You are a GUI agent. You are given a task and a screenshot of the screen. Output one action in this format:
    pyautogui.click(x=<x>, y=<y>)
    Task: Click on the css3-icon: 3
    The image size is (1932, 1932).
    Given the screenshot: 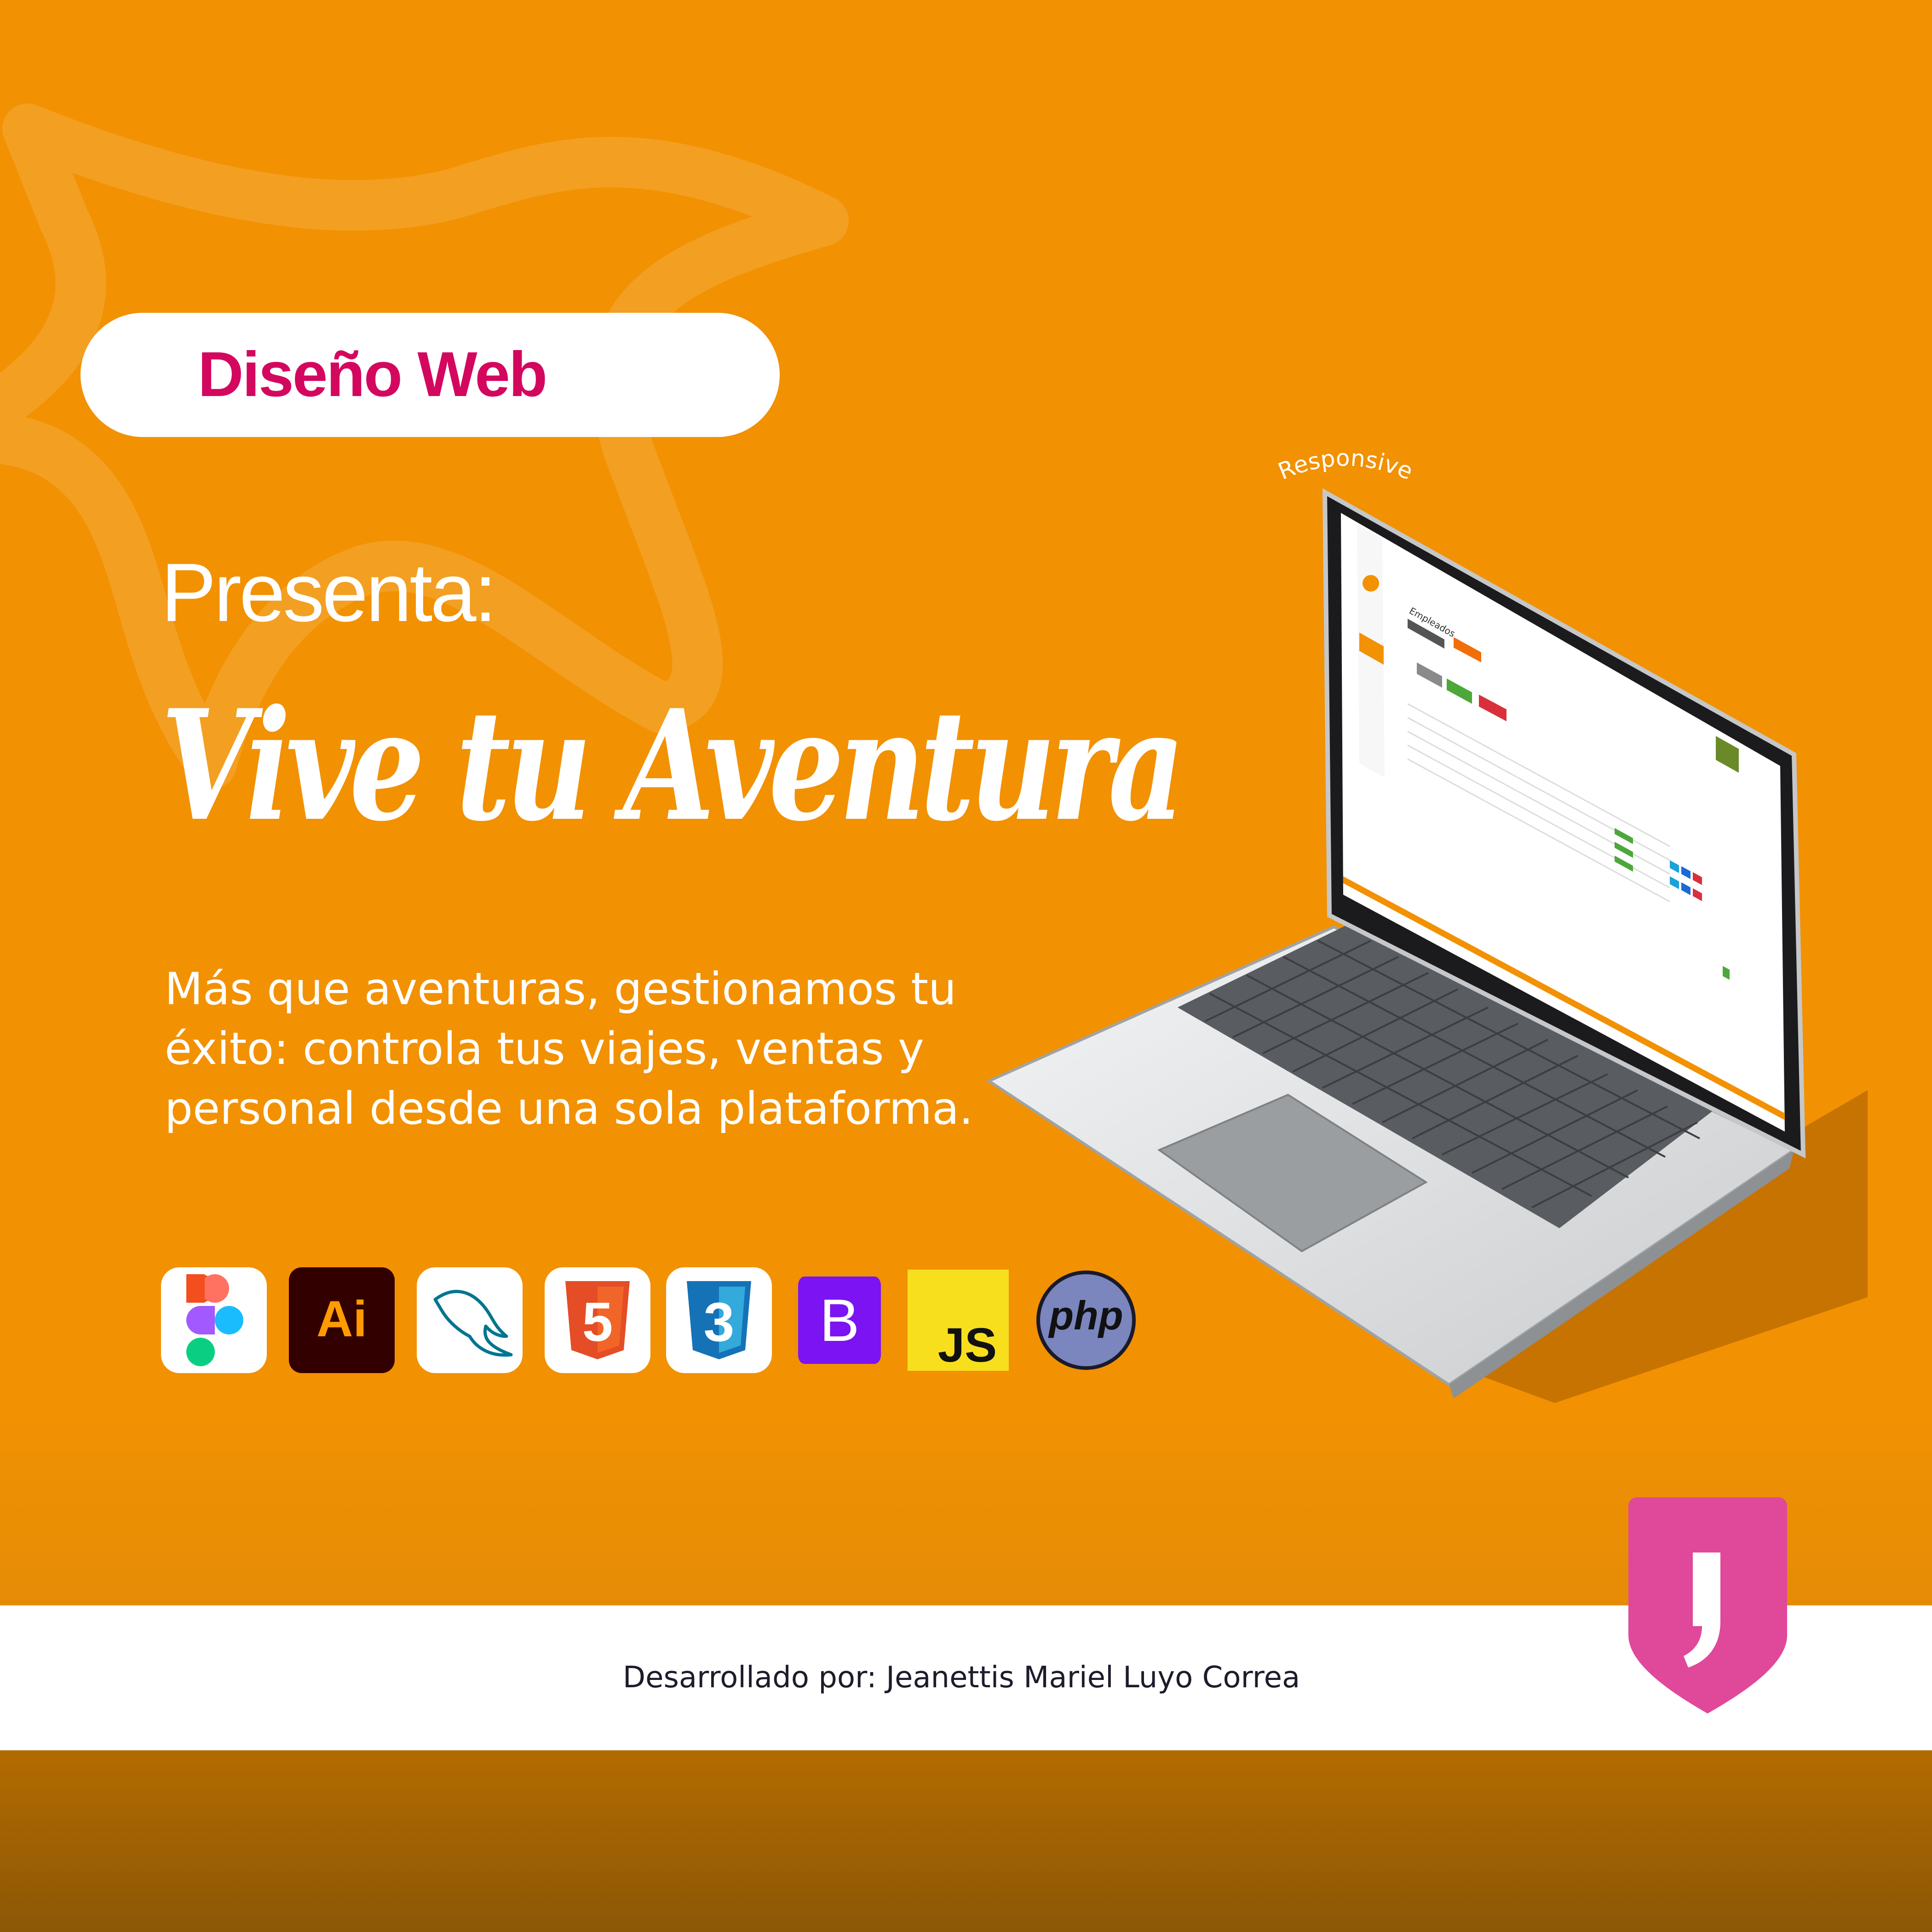 What is the action you would take?
    pyautogui.click(x=719, y=1320)
    